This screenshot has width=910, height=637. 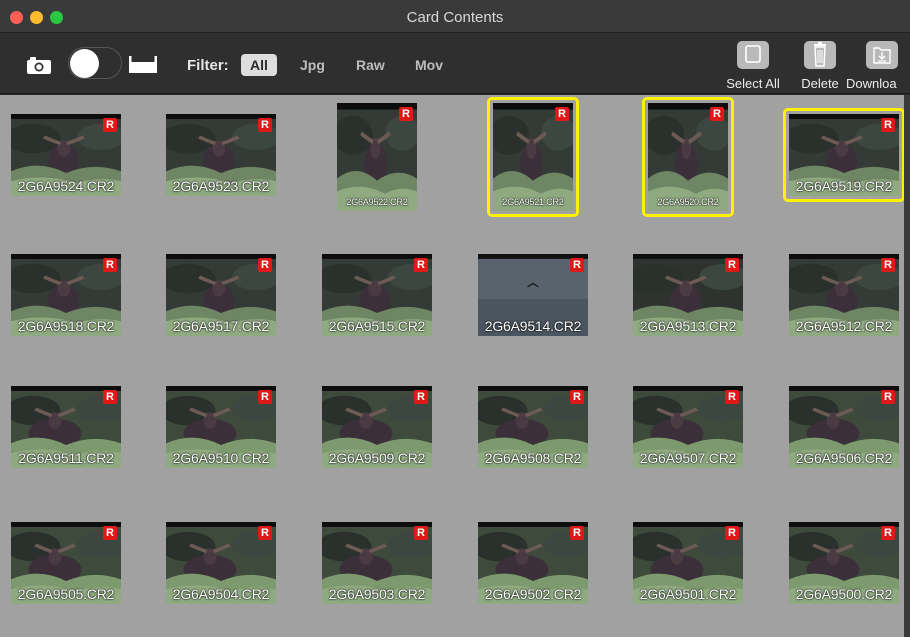 I want to click on file-name: 2G6A9510.CR2, so click(x=221, y=458).